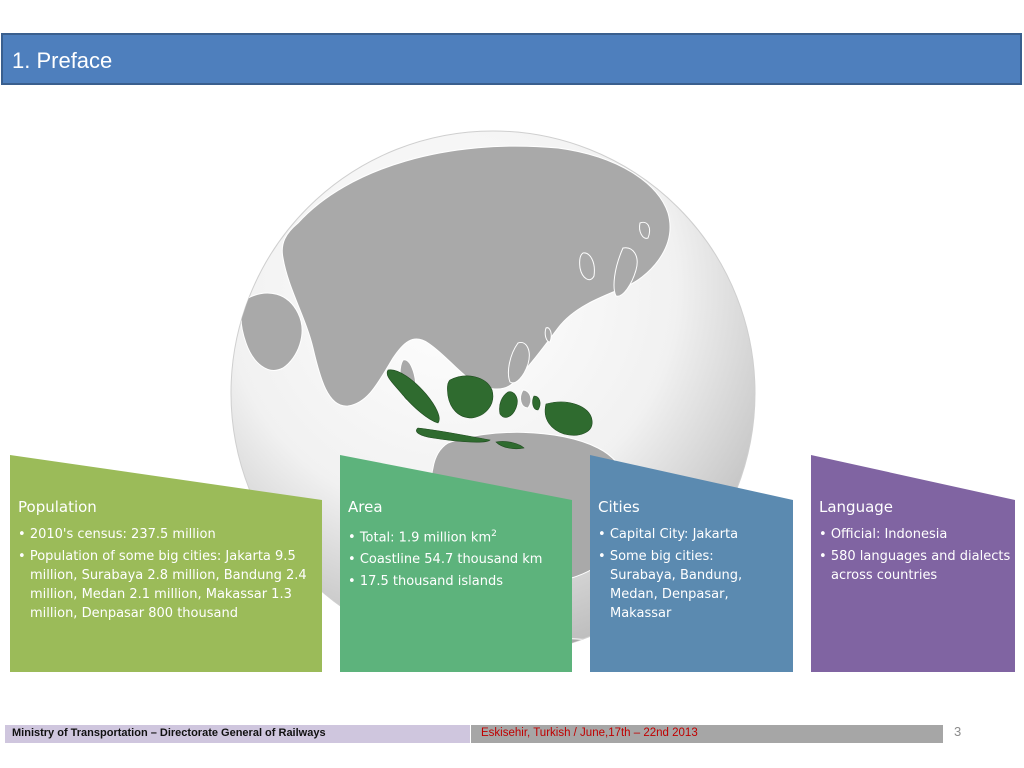 This screenshot has width=1024, height=768. What do you see at coordinates (619, 507) in the screenshot?
I see `panel-cities-heading: Cities` at bounding box center [619, 507].